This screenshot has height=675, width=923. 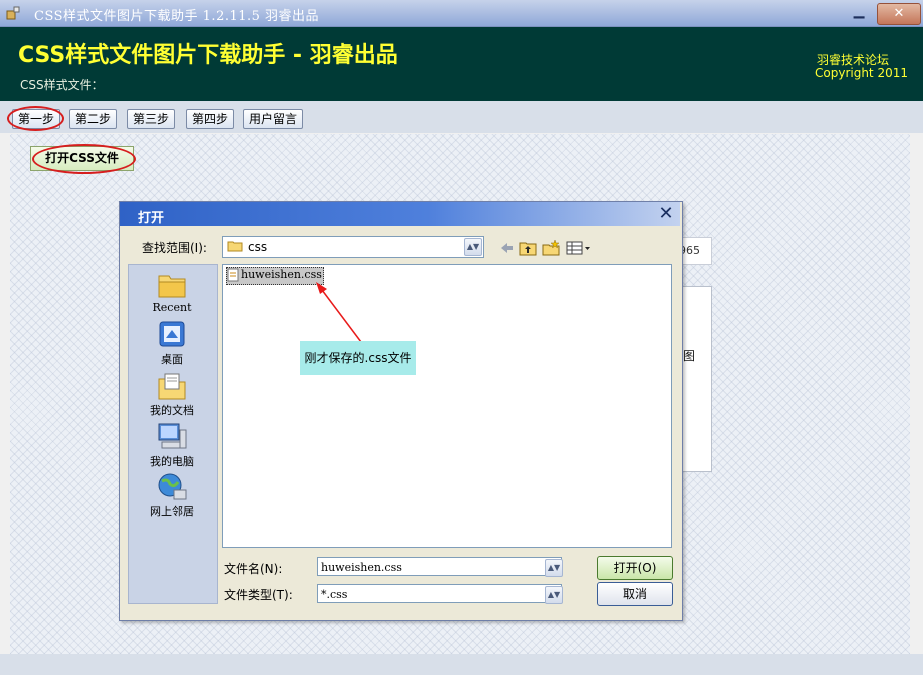 I want to click on dialog-title: 打开, so click(x=151, y=218).